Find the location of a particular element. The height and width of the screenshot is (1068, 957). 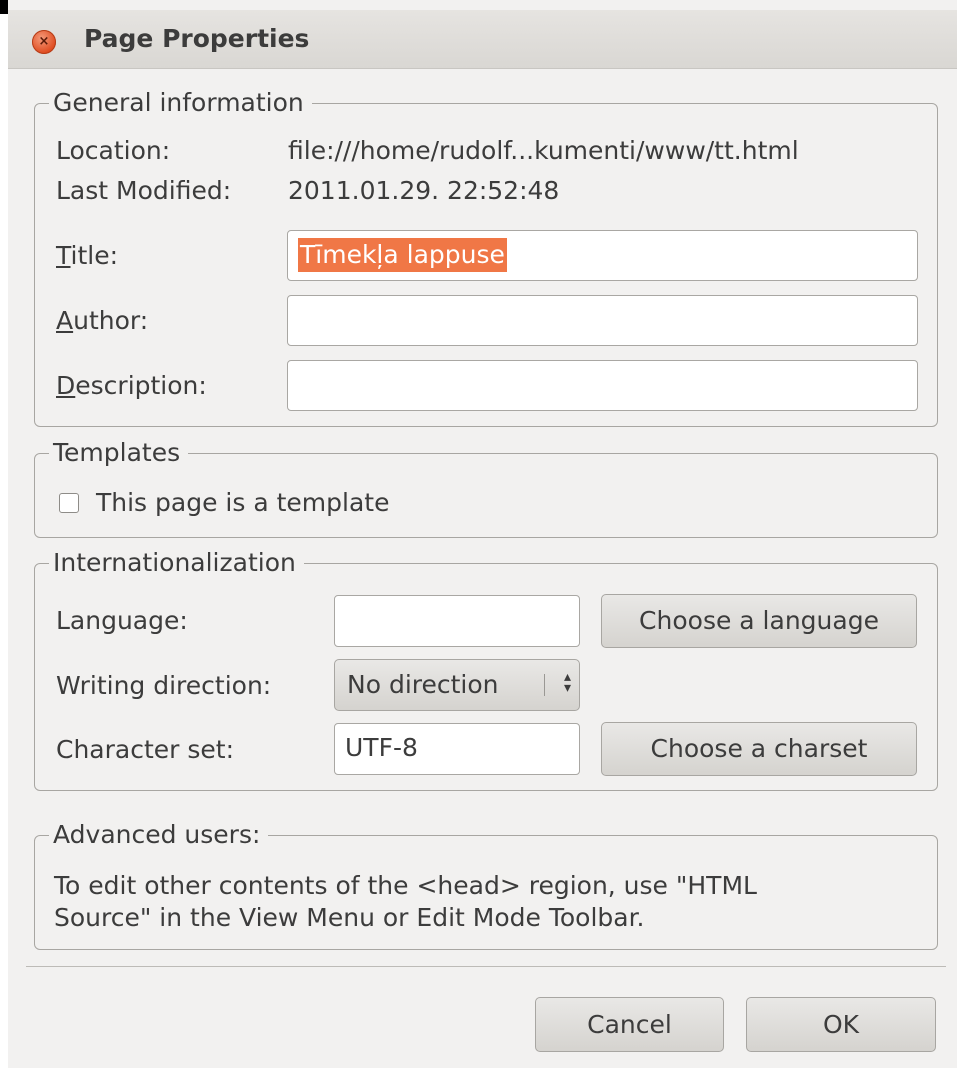

chevron-updown-icon: ▴ ▾ is located at coordinates (567, 682).